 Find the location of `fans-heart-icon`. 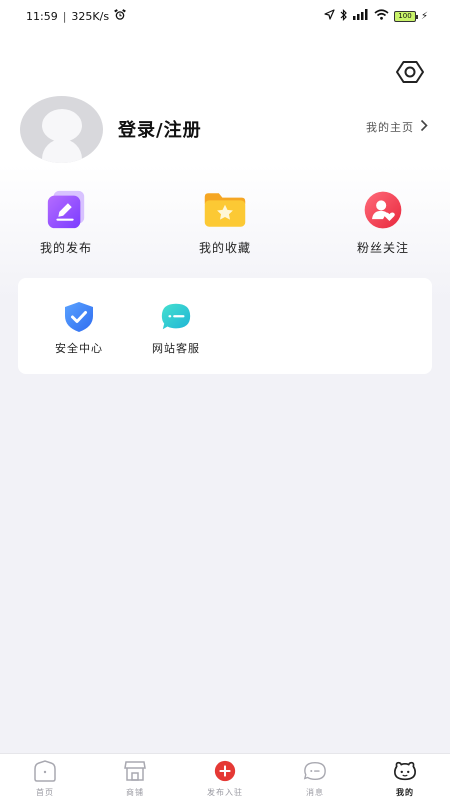

fans-heart-icon is located at coordinates (383, 210).